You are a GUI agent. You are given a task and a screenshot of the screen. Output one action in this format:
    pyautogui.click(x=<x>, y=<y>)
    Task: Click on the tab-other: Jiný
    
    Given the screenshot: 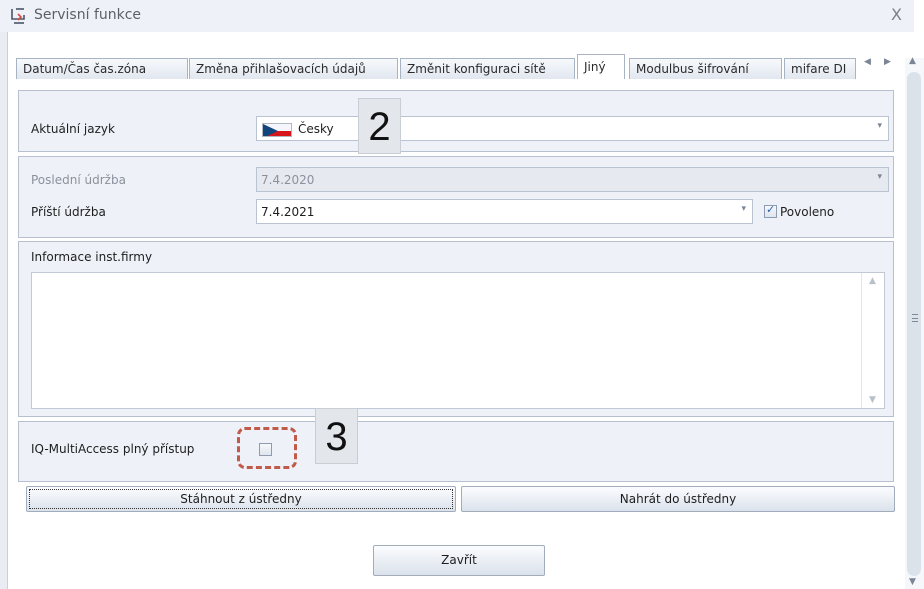 What is the action you would take?
    pyautogui.click(x=601, y=66)
    